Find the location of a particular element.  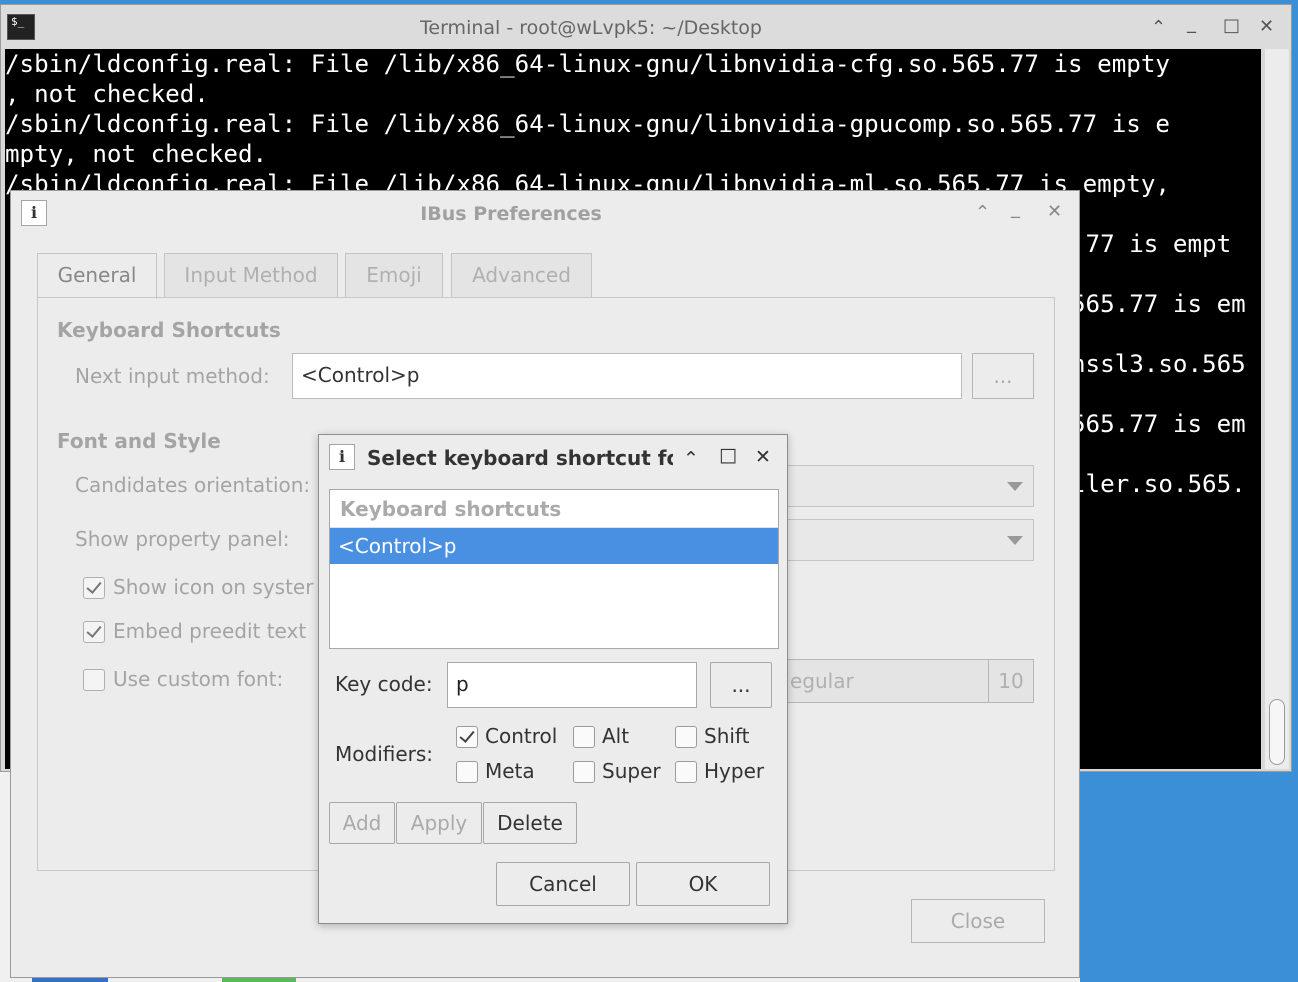

alt-modifier-checkbox is located at coordinates (584, 737).